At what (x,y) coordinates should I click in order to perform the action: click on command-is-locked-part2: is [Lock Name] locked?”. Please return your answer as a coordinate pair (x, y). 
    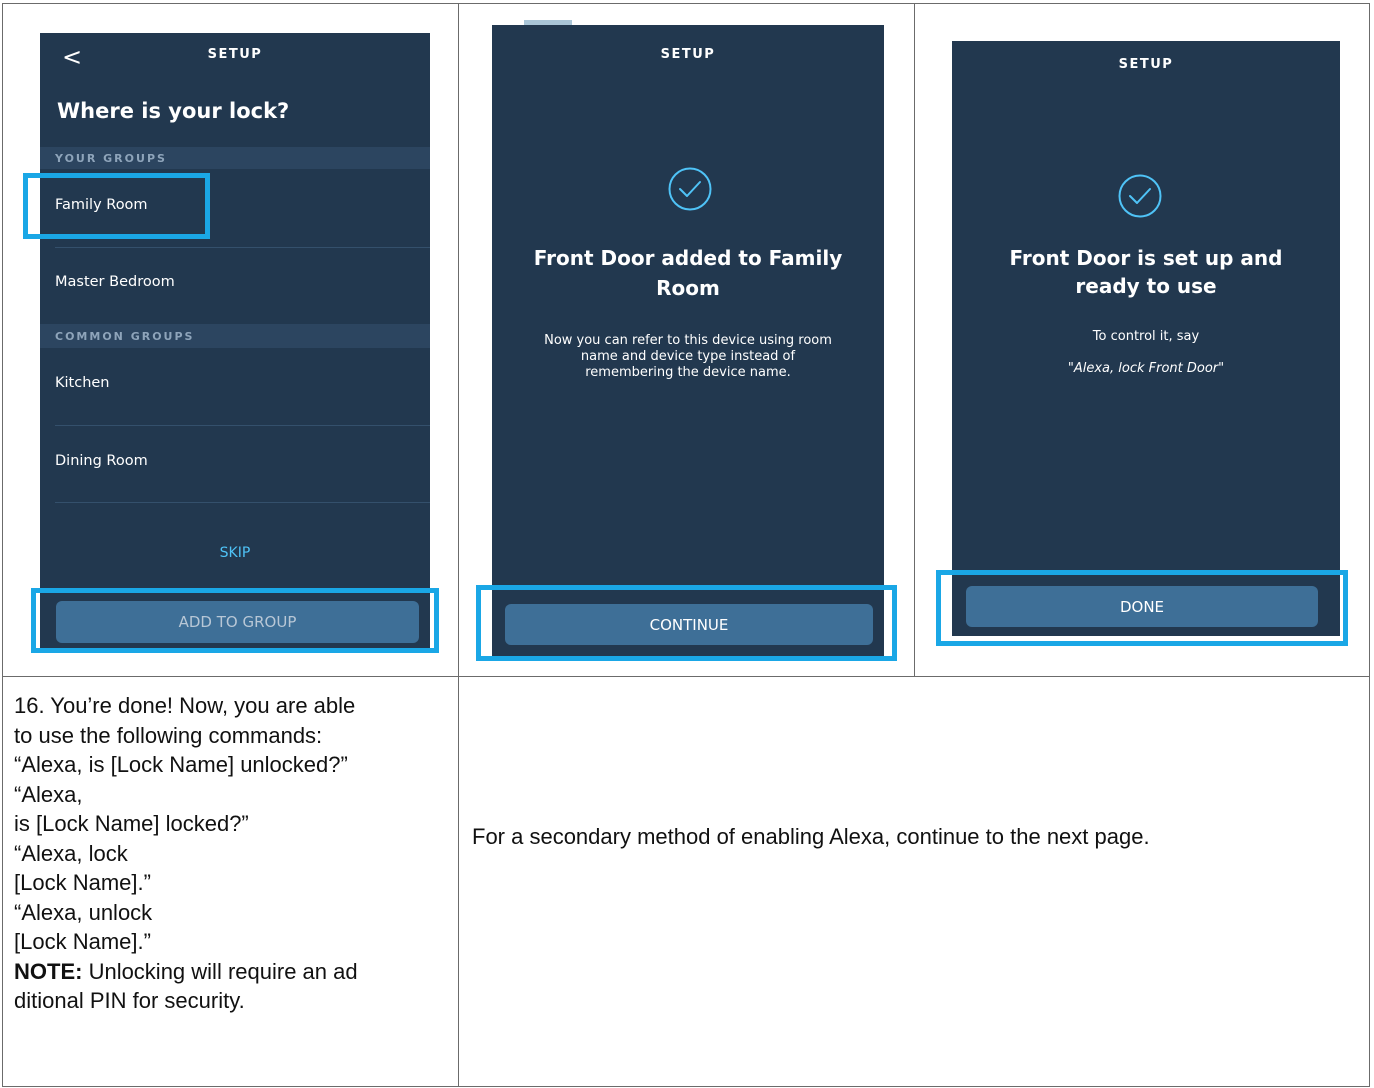
    Looking at the image, I should click on (131, 823).